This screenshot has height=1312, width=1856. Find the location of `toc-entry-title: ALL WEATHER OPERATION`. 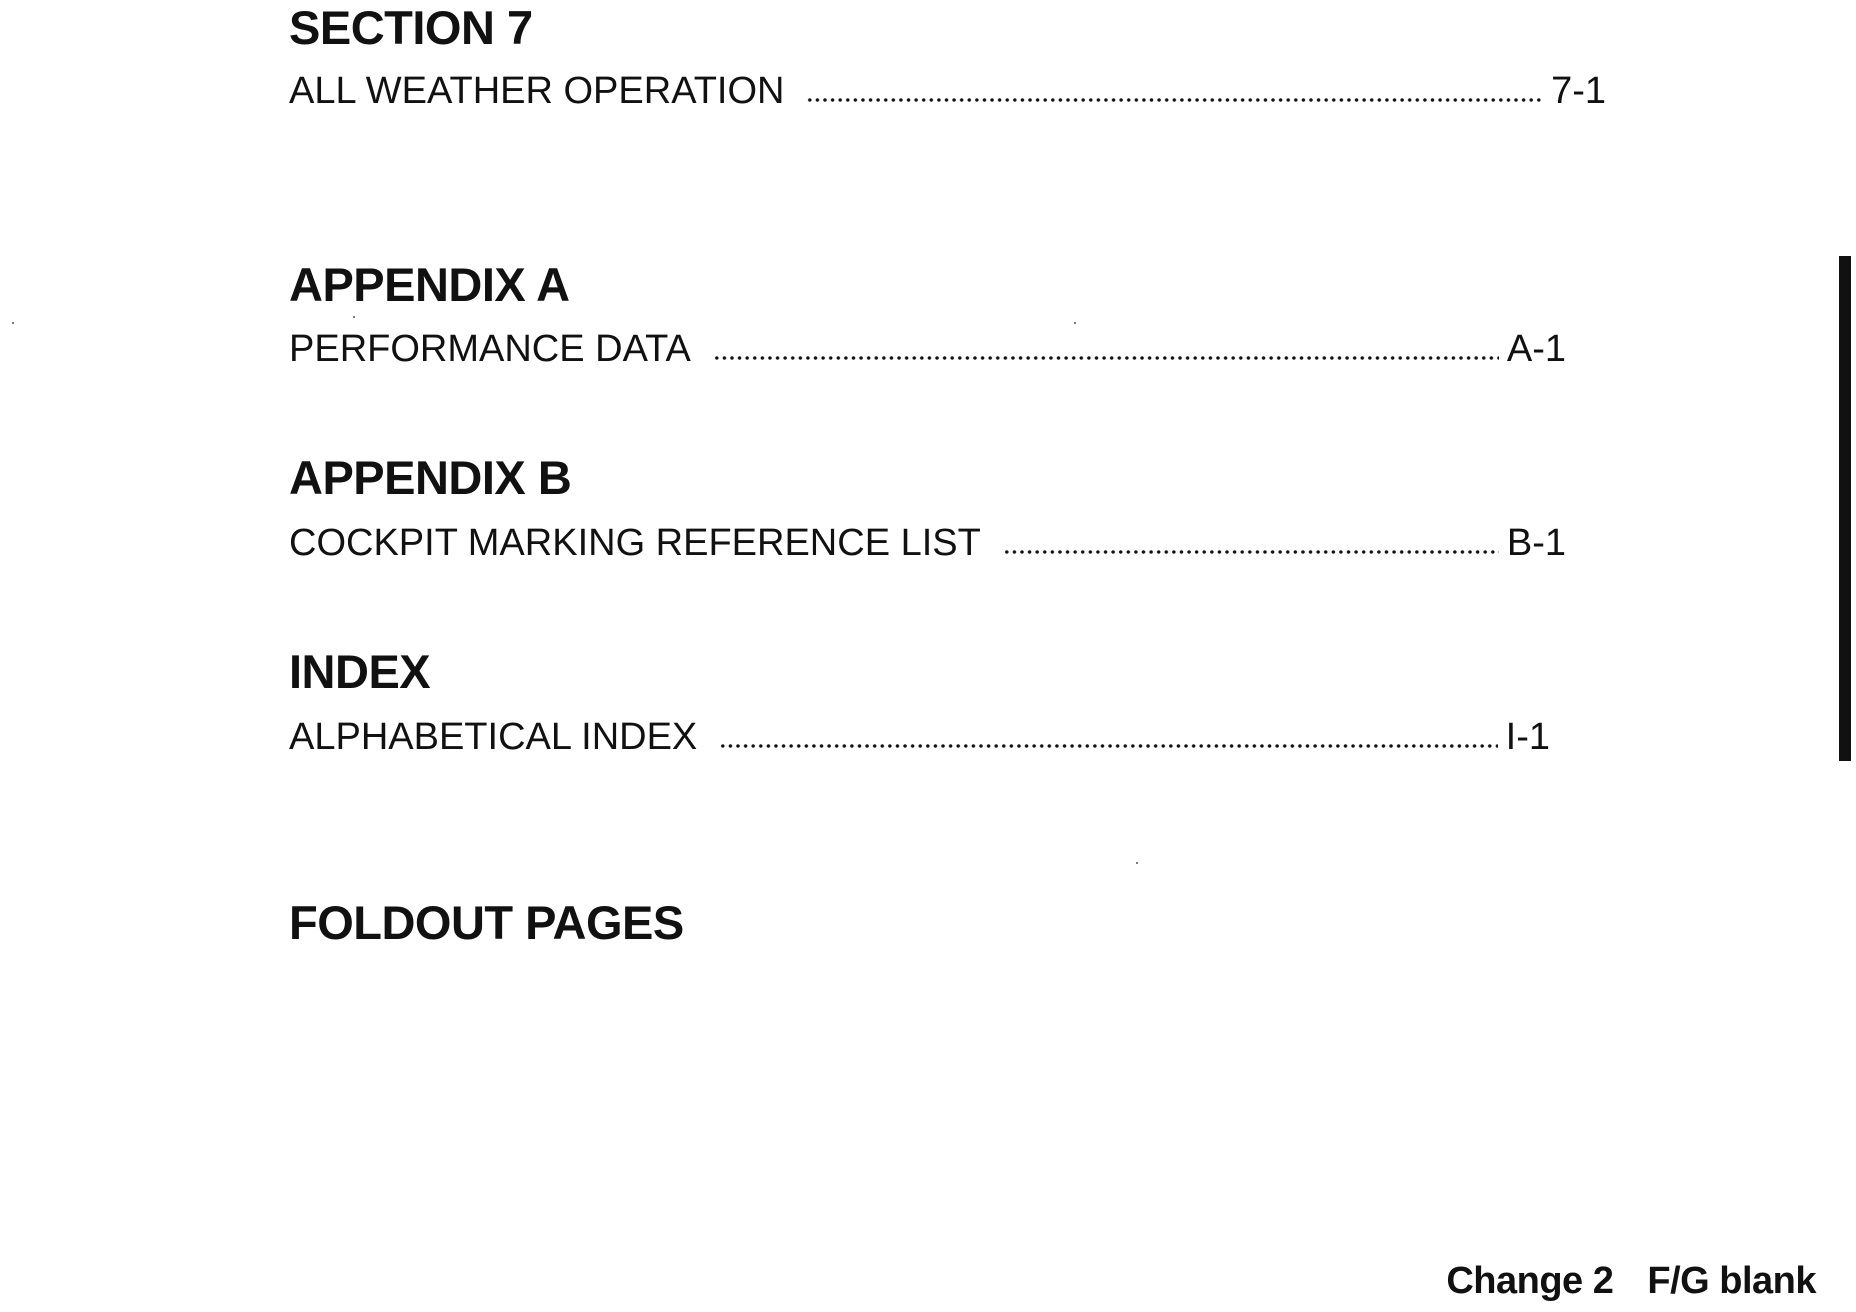

toc-entry-title: ALL WEATHER OPERATION is located at coordinates (537, 91).